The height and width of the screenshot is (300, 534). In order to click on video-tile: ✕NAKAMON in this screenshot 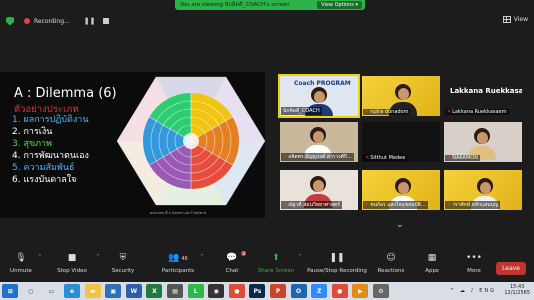, I will do `click(483, 142)`.